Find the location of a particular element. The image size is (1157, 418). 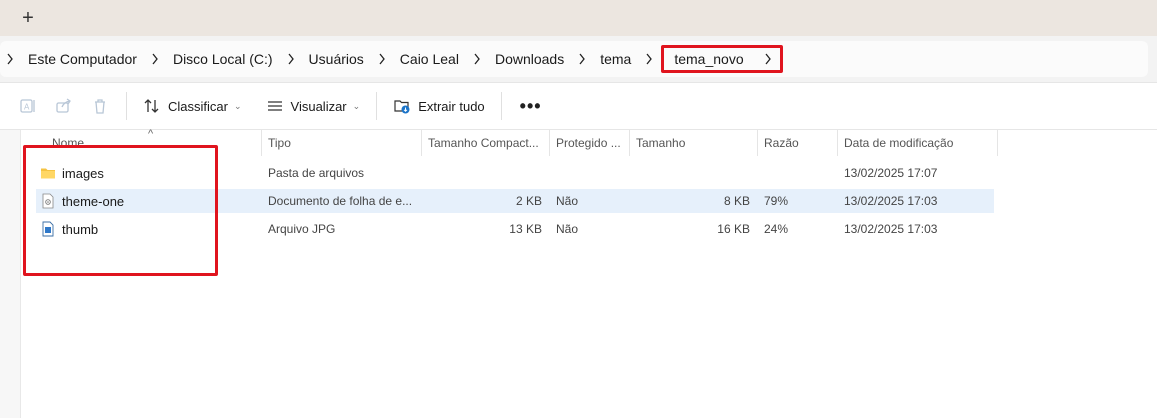

sort-label: Classificar is located at coordinates (198, 106).